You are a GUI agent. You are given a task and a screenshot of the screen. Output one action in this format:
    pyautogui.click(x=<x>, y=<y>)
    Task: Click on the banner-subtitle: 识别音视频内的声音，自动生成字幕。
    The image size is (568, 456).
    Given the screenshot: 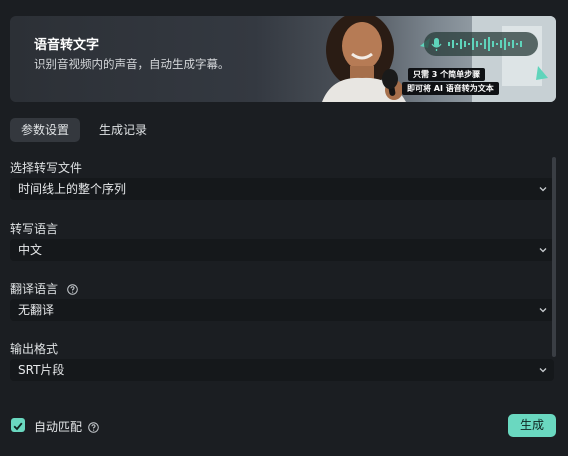 What is the action you would take?
    pyautogui.click(x=132, y=64)
    